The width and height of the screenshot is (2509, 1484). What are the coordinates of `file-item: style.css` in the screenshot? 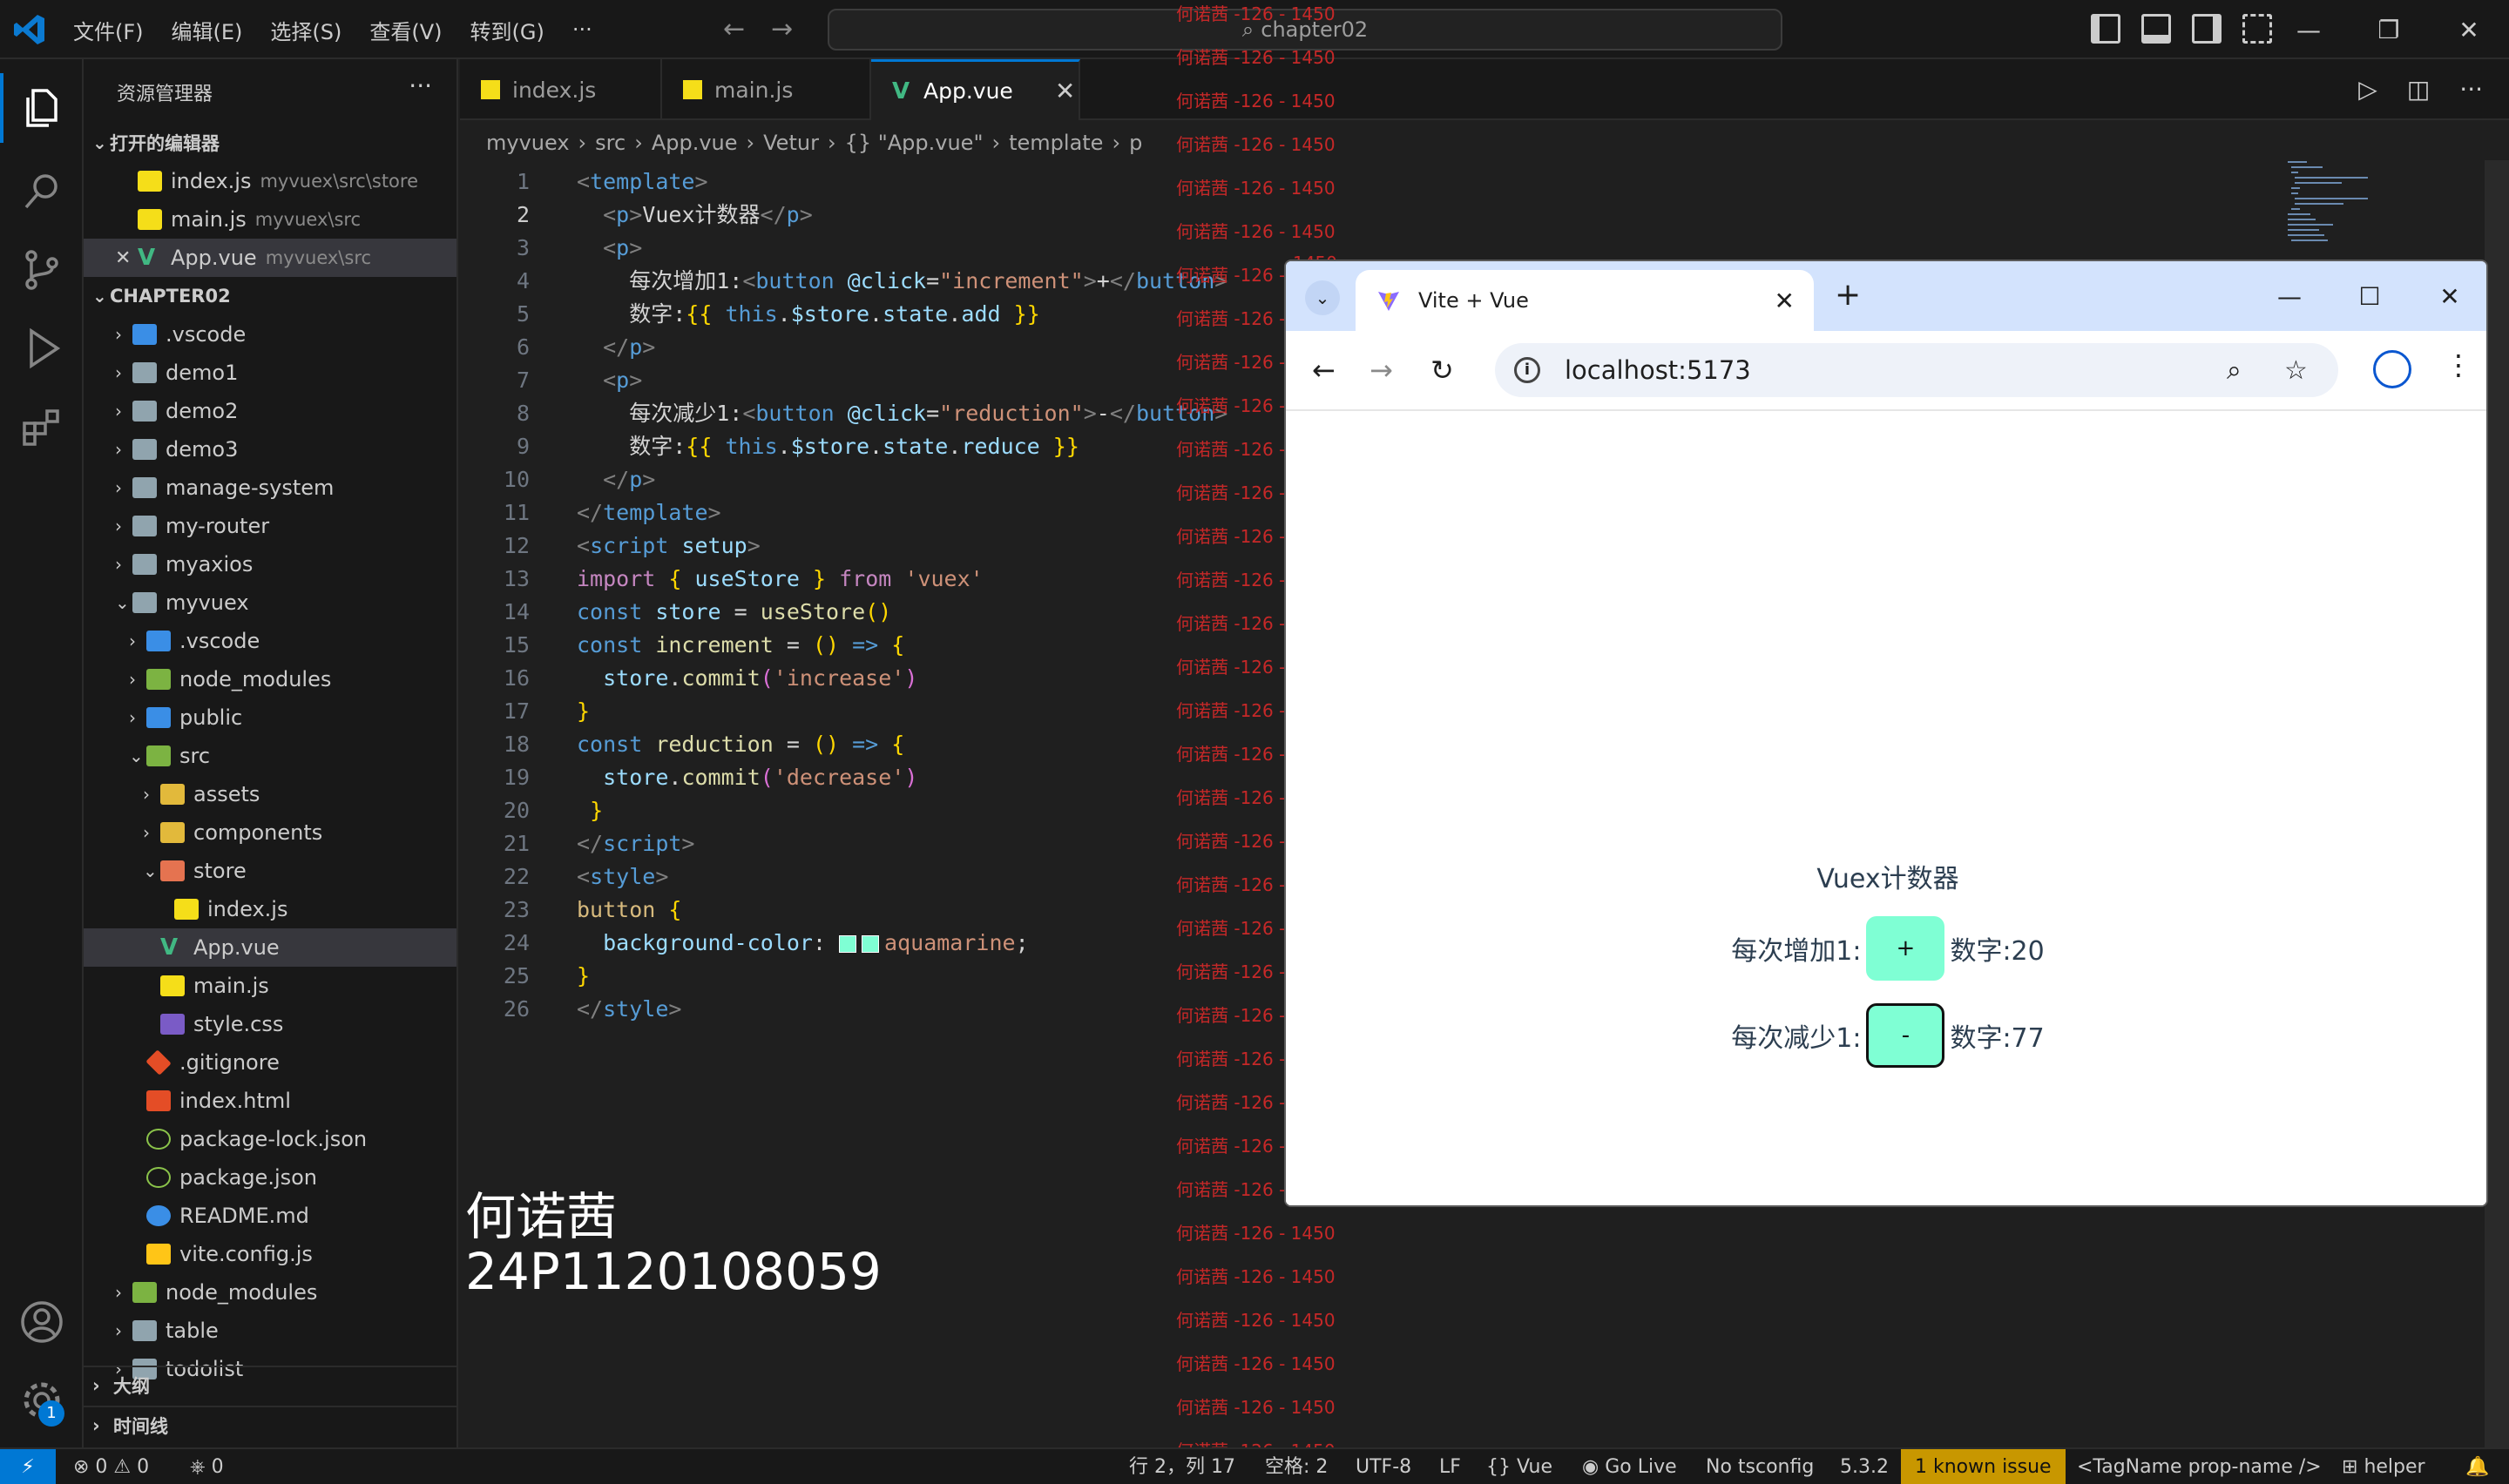 It's located at (270, 1024).